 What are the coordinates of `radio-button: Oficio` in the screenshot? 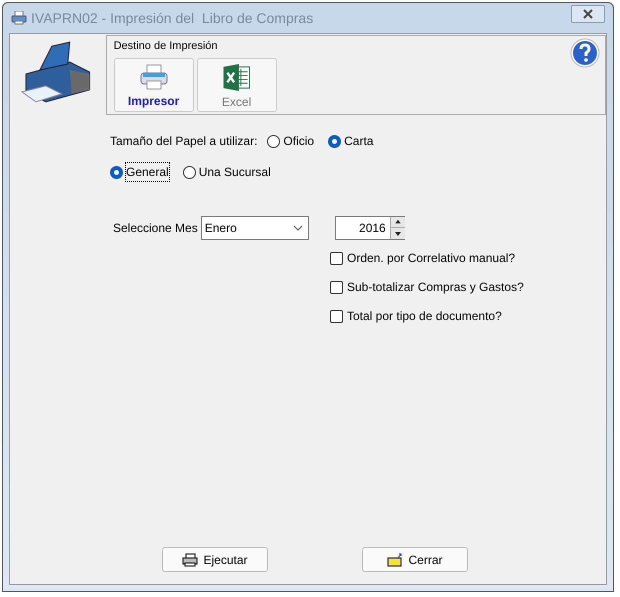 It's located at (290, 141).